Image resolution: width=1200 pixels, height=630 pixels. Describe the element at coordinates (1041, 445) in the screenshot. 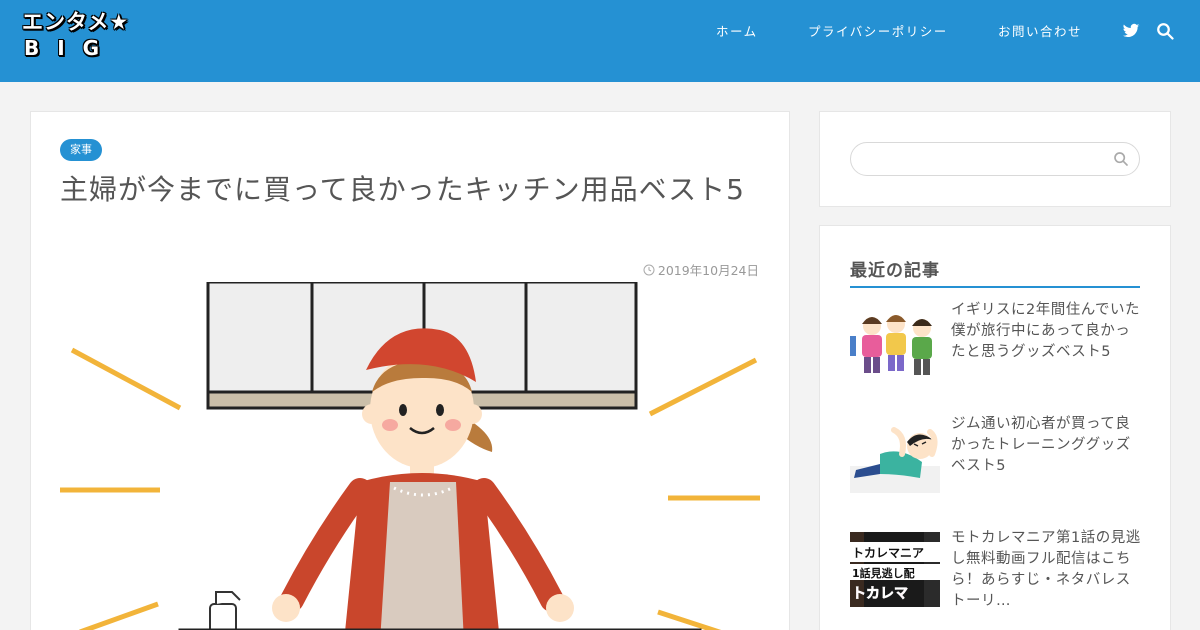

I see `recent-post-title: ジム通い初心者が買って良かったトレーニンググッズベスト5` at that location.